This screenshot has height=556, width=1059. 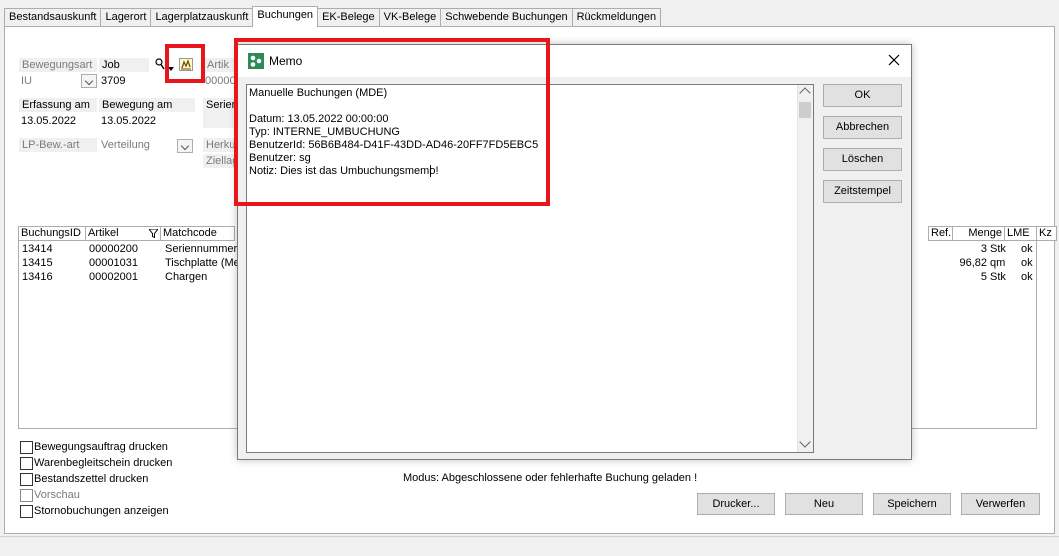 What do you see at coordinates (37, 249) in the screenshot?
I see `cell-buchungsid: 13414` at bounding box center [37, 249].